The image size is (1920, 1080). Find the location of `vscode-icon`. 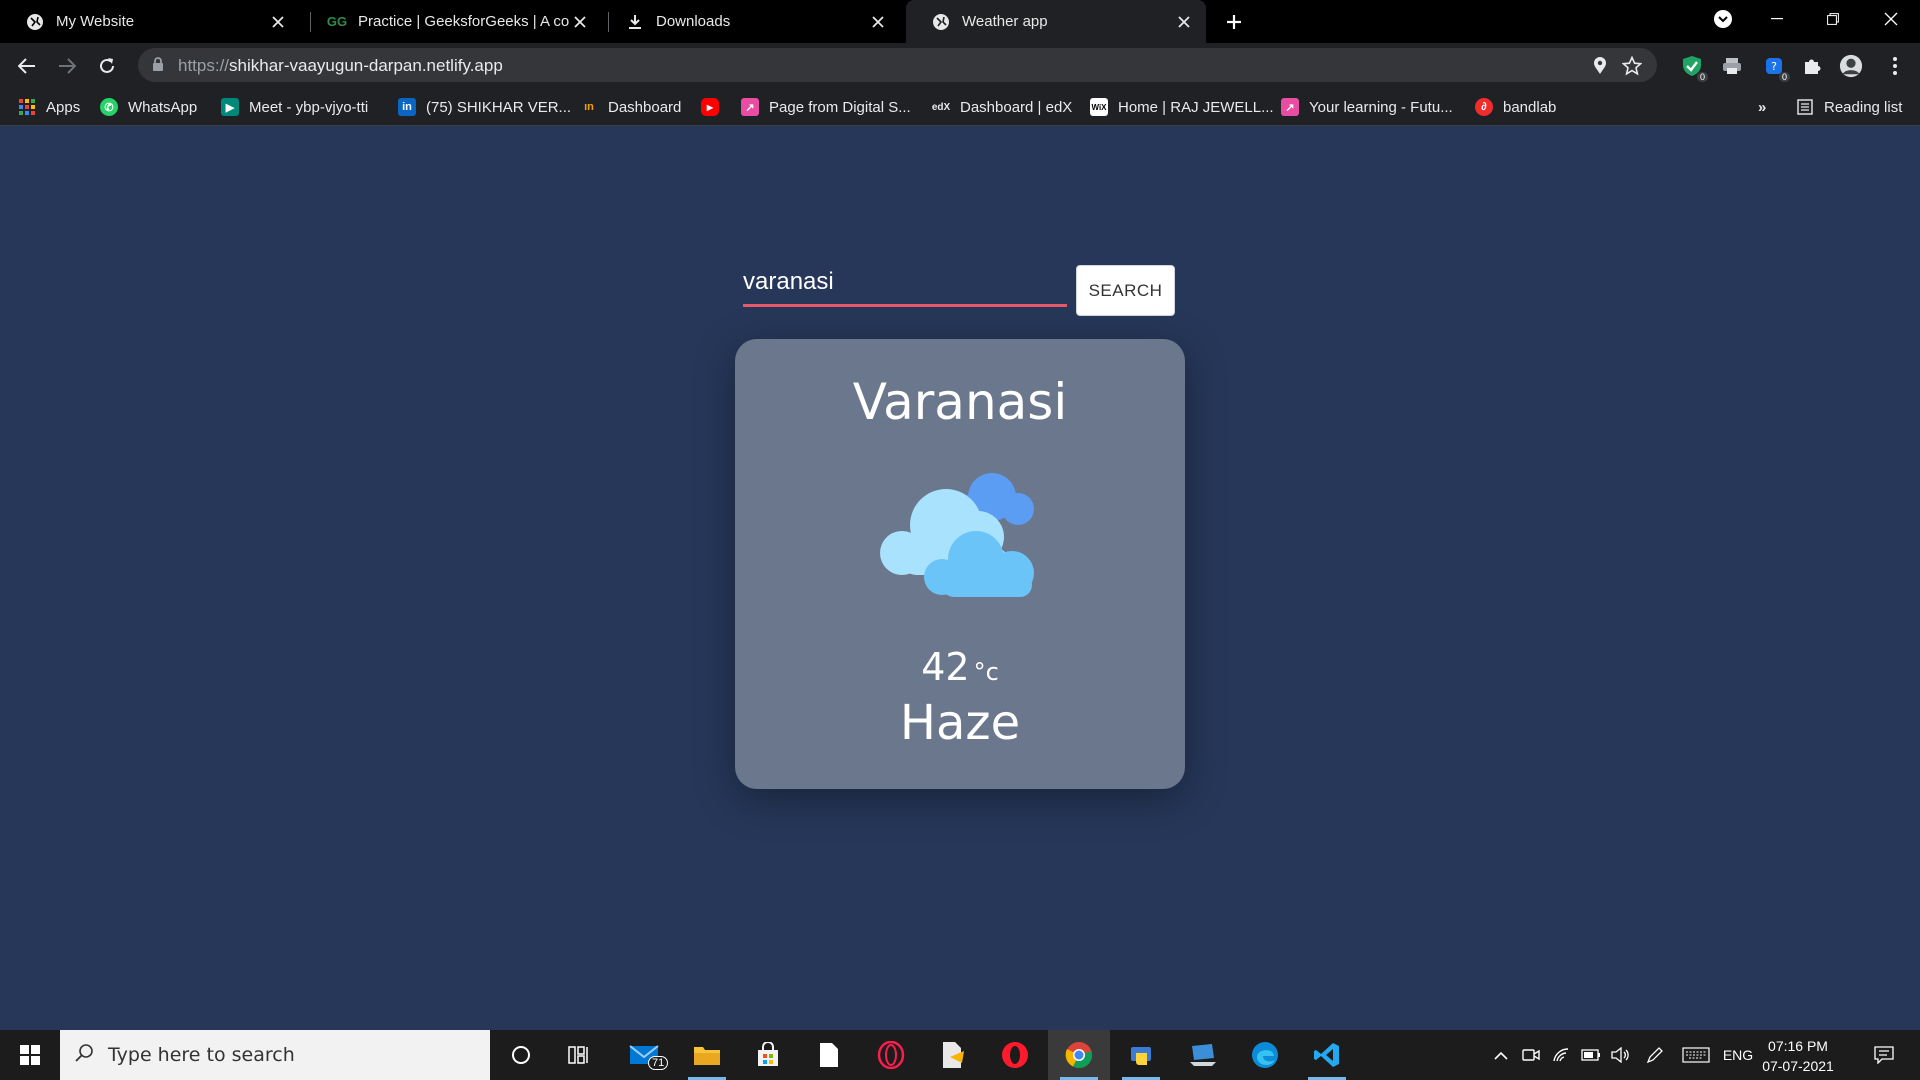

vscode-icon is located at coordinates (1327, 1055).